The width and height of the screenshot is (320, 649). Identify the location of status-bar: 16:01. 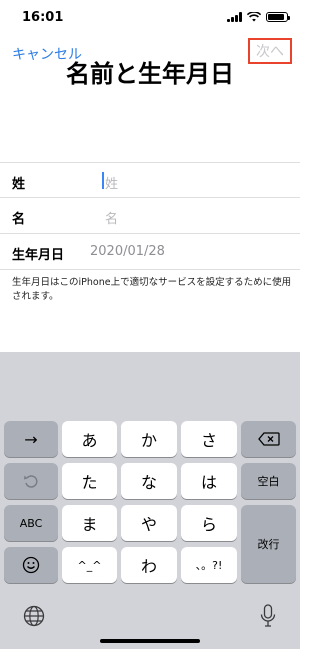
(150, 17).